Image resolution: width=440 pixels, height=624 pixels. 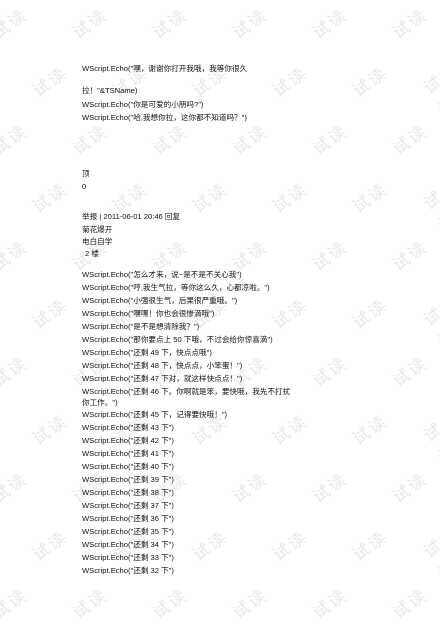 What do you see at coordinates (100, 402) in the screenshot?
I see `code-line: 你工作。")` at bounding box center [100, 402].